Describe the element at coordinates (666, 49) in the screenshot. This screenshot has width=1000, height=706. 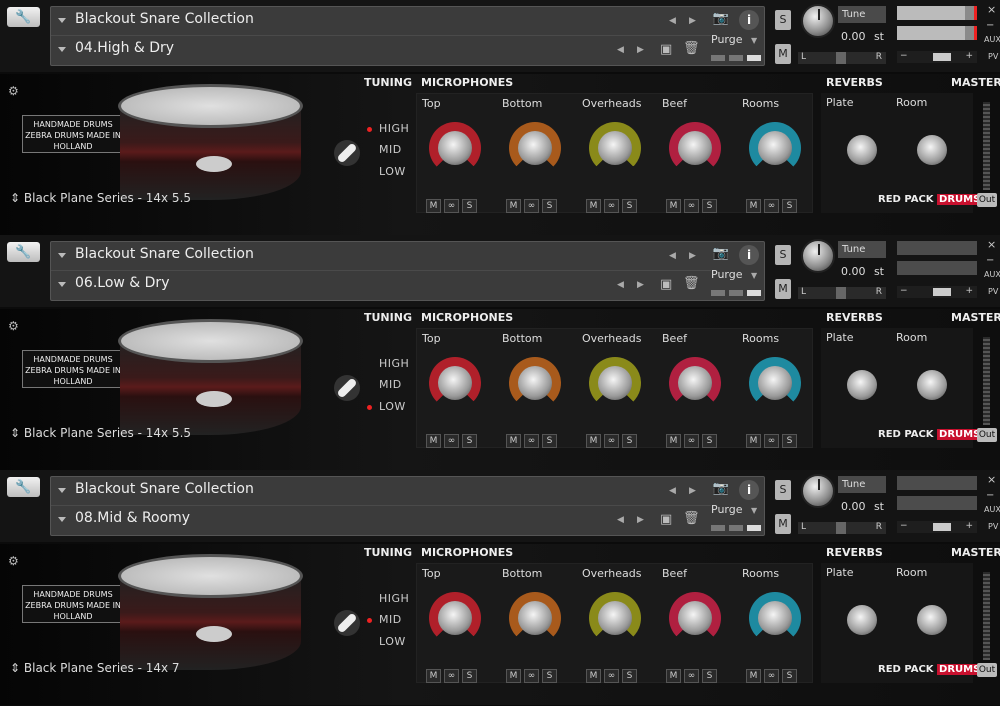
I see `save-icon: ▣` at that location.